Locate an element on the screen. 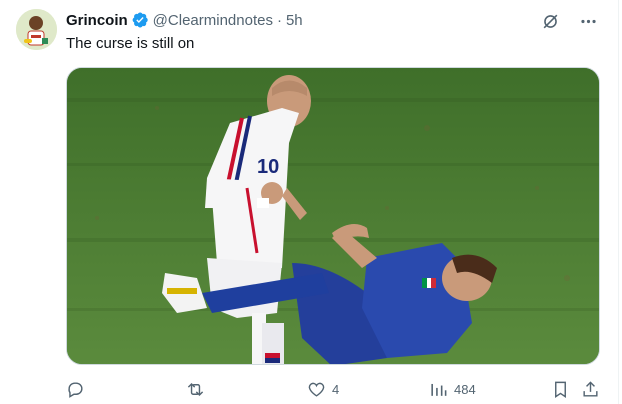 This screenshot has height=404, width=622. more-icon is located at coordinates (588, 21).